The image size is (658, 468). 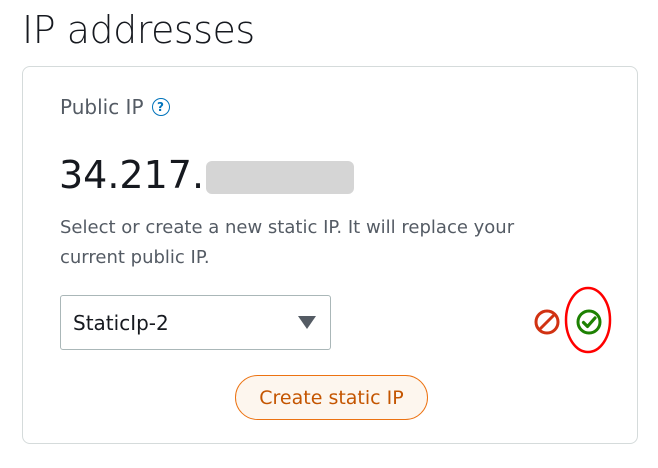 I want to click on create-static-ip-button: Create static IP, so click(x=331, y=397).